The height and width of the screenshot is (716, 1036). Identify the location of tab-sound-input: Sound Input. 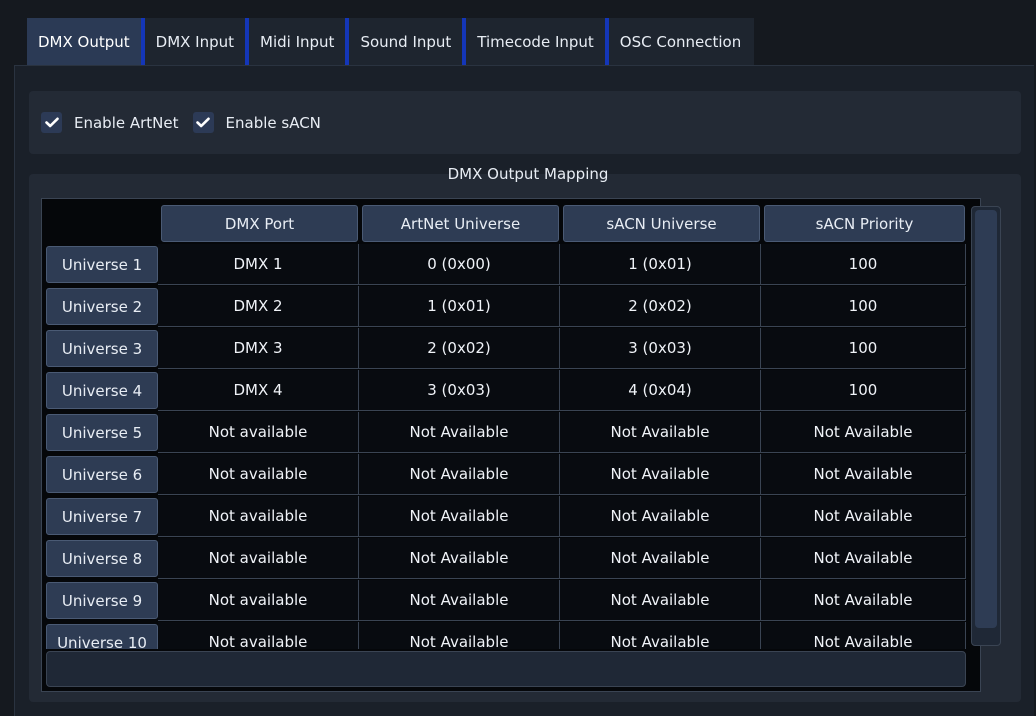
(408, 41).